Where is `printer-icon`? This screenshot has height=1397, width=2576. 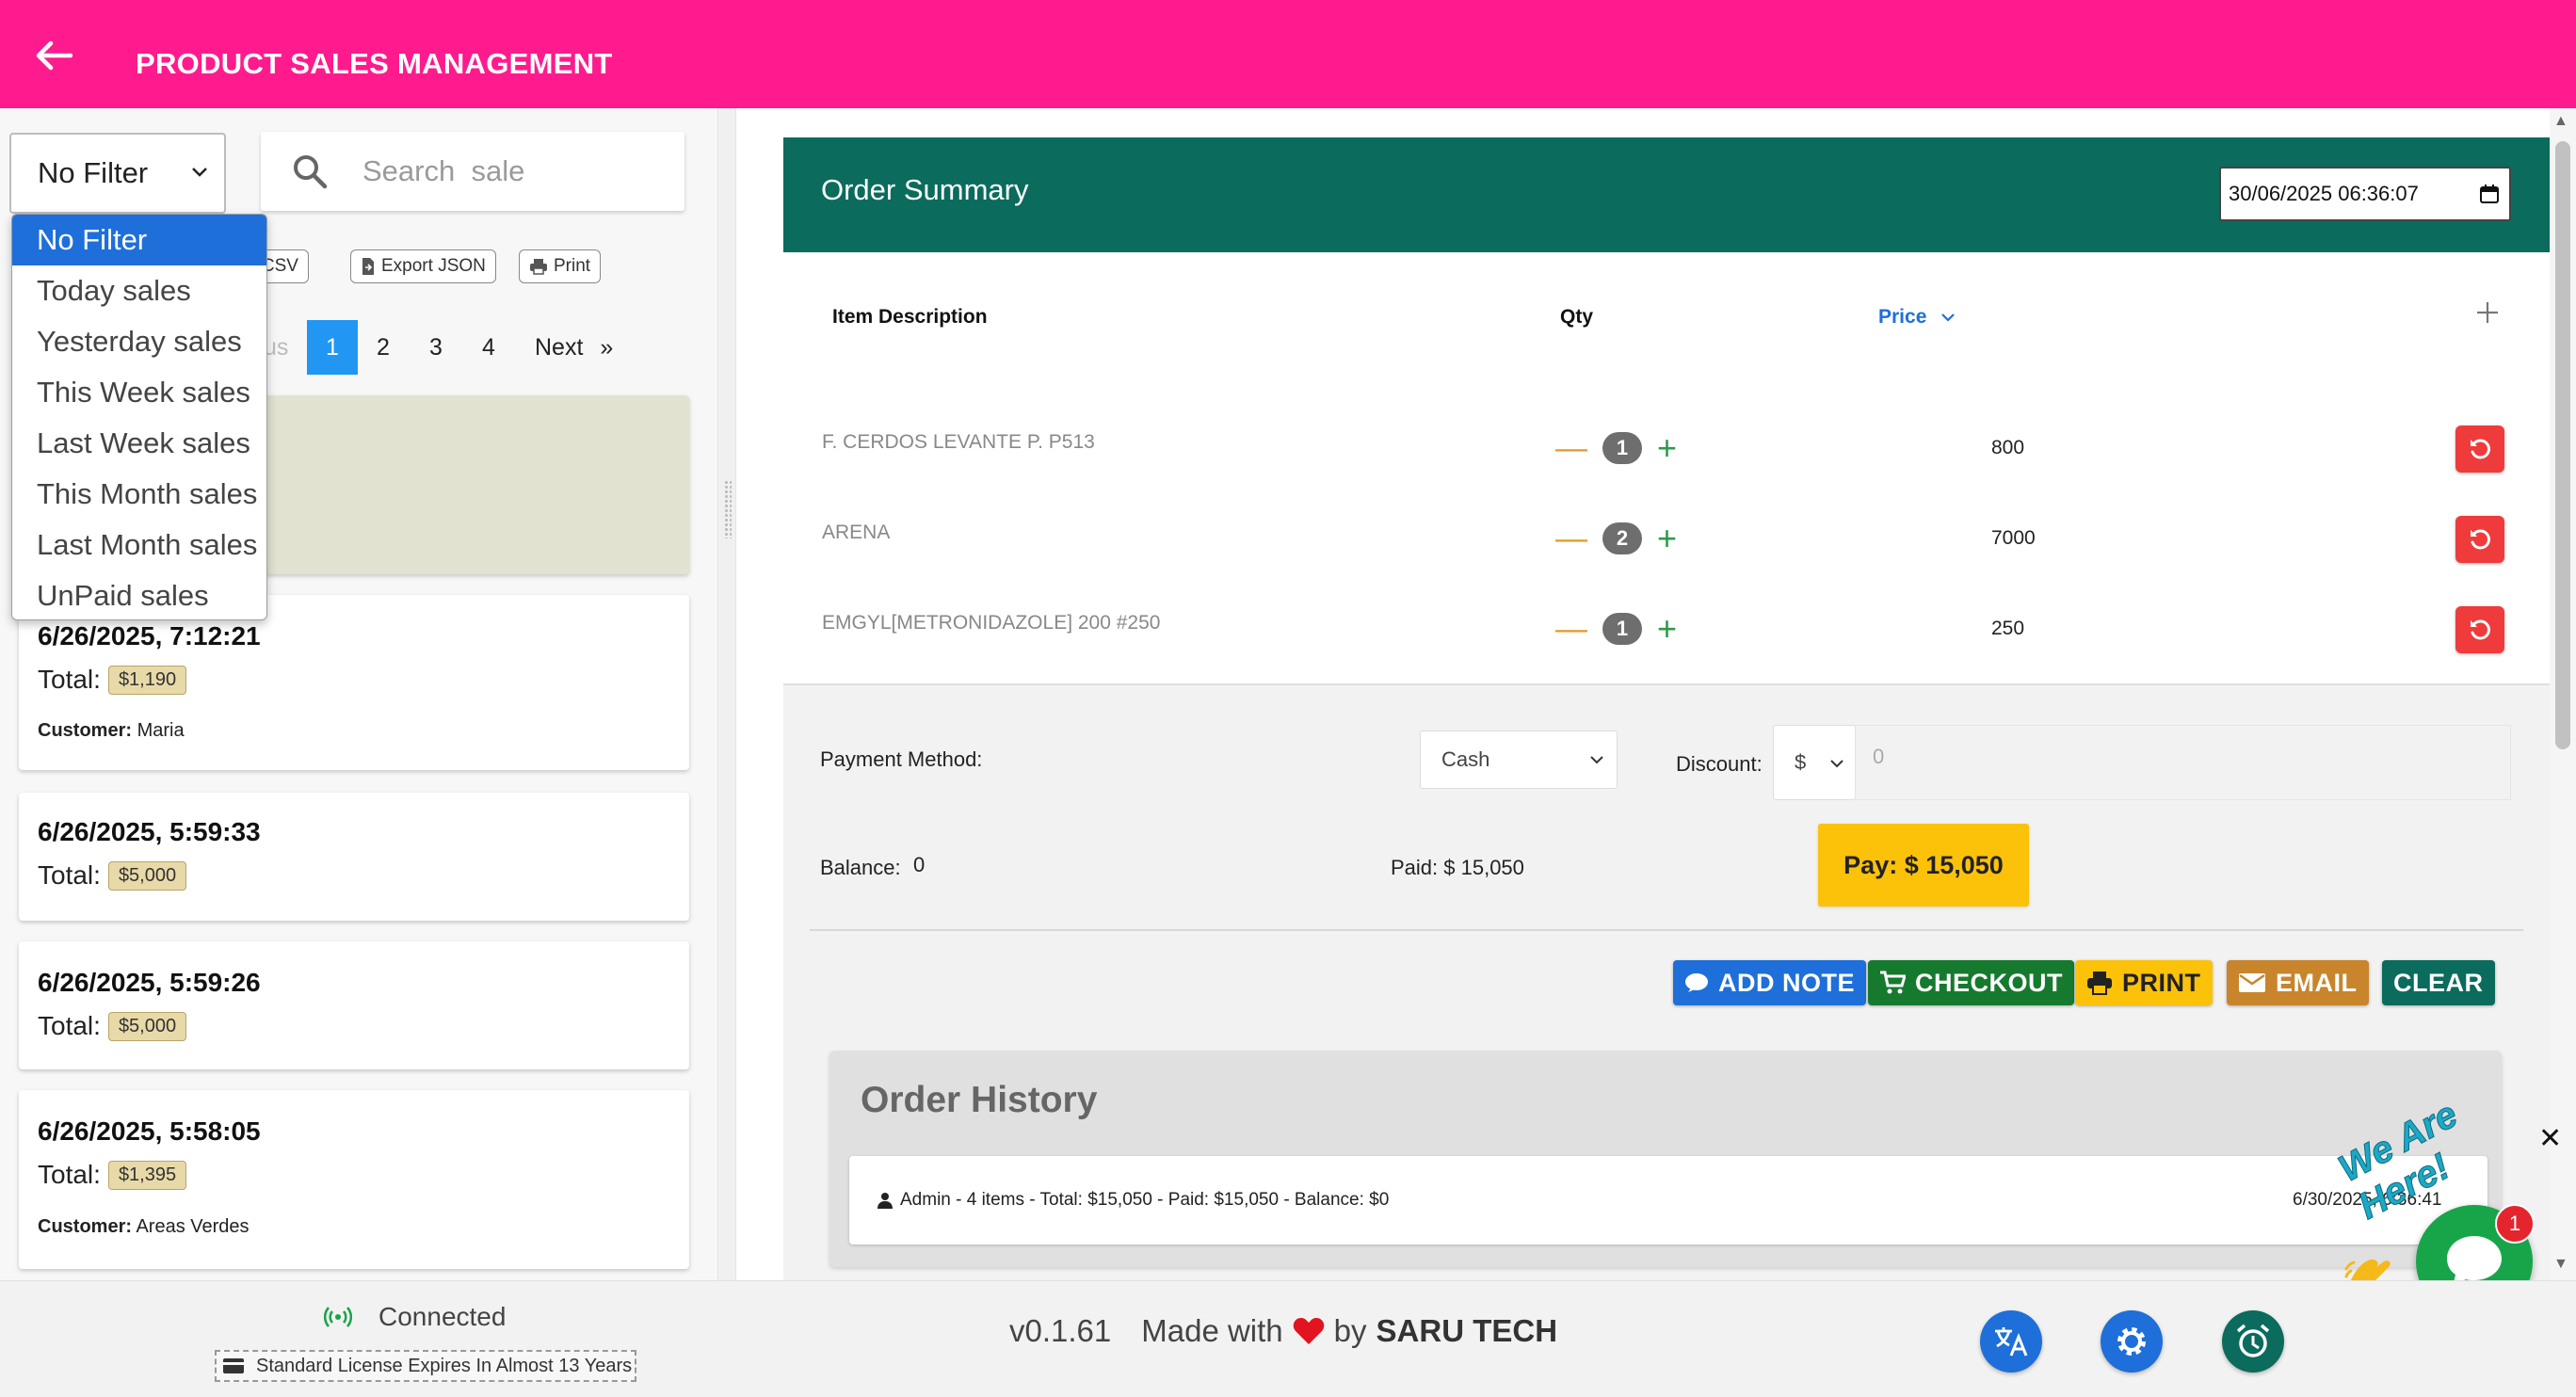 printer-icon is located at coordinates (2099, 983).